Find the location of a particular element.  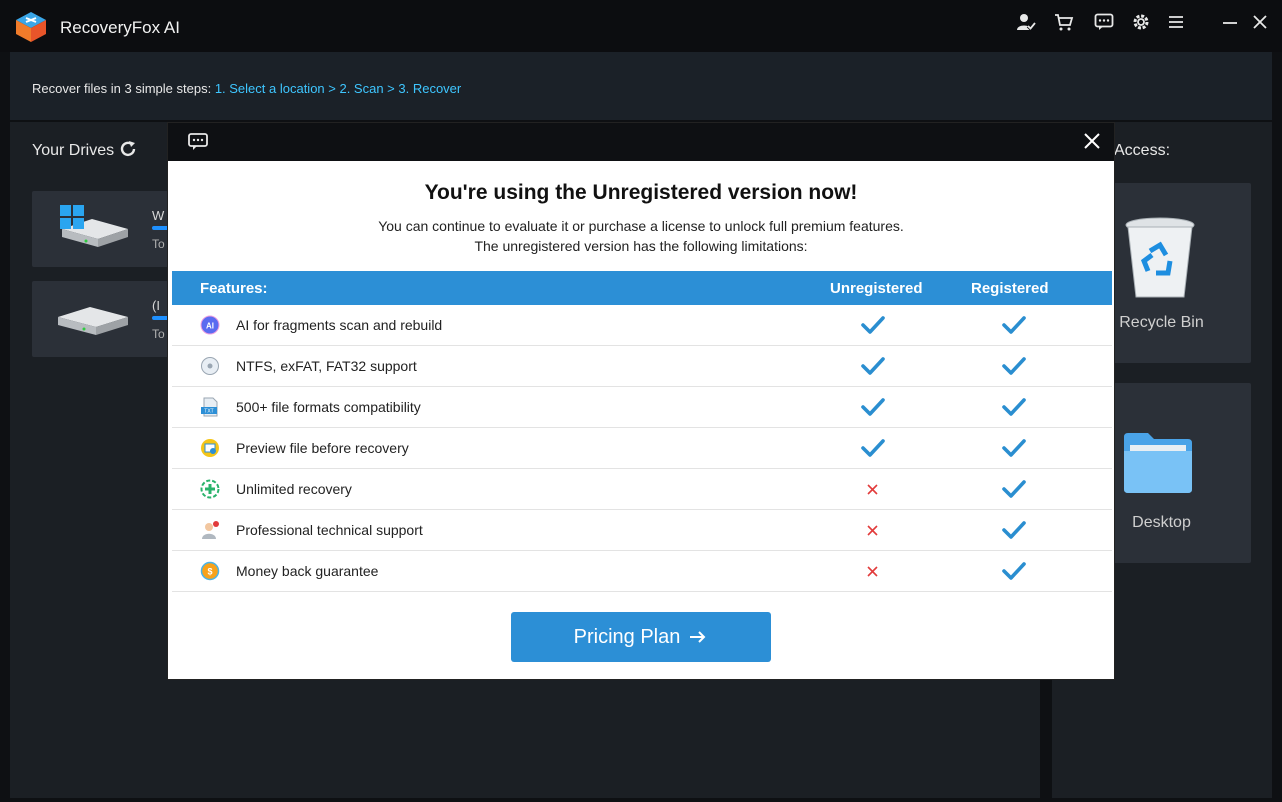

steps-prefix: Recover files in 3 simple steps: is located at coordinates (122, 88).